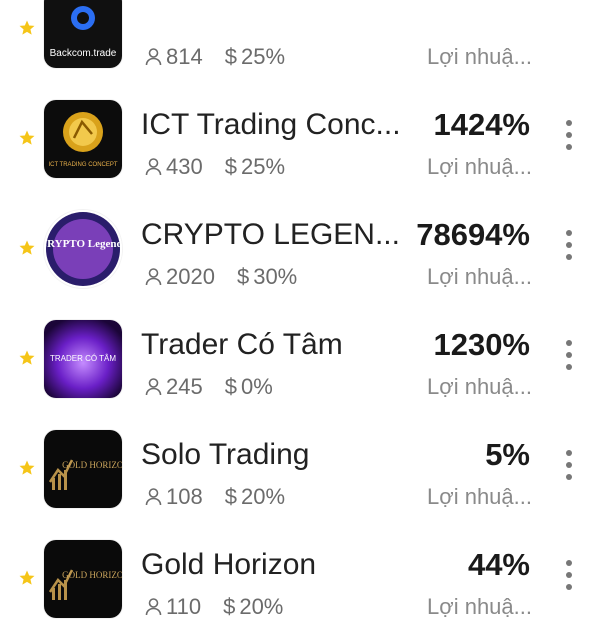 The width and height of the screenshot is (600, 620). I want to click on avatar-text: Backcom.trade, so click(83, 53).